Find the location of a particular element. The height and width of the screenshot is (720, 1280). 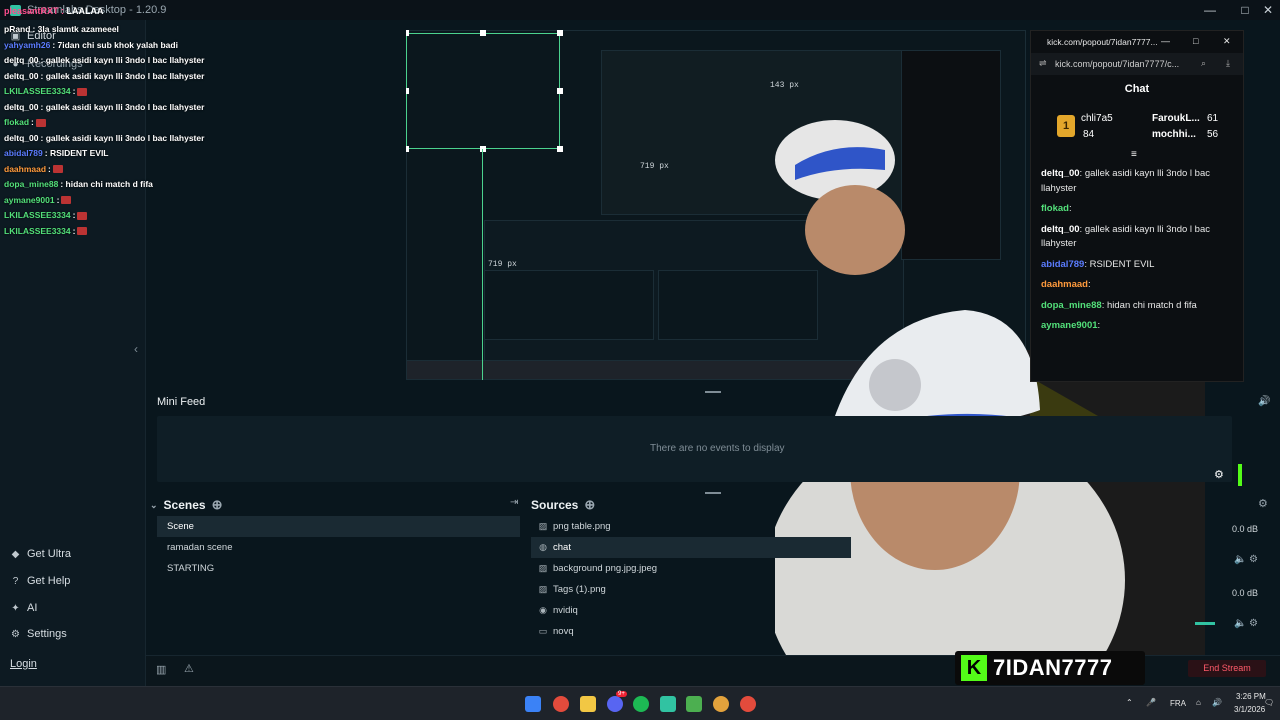

selection-box is located at coordinates (483, 91).